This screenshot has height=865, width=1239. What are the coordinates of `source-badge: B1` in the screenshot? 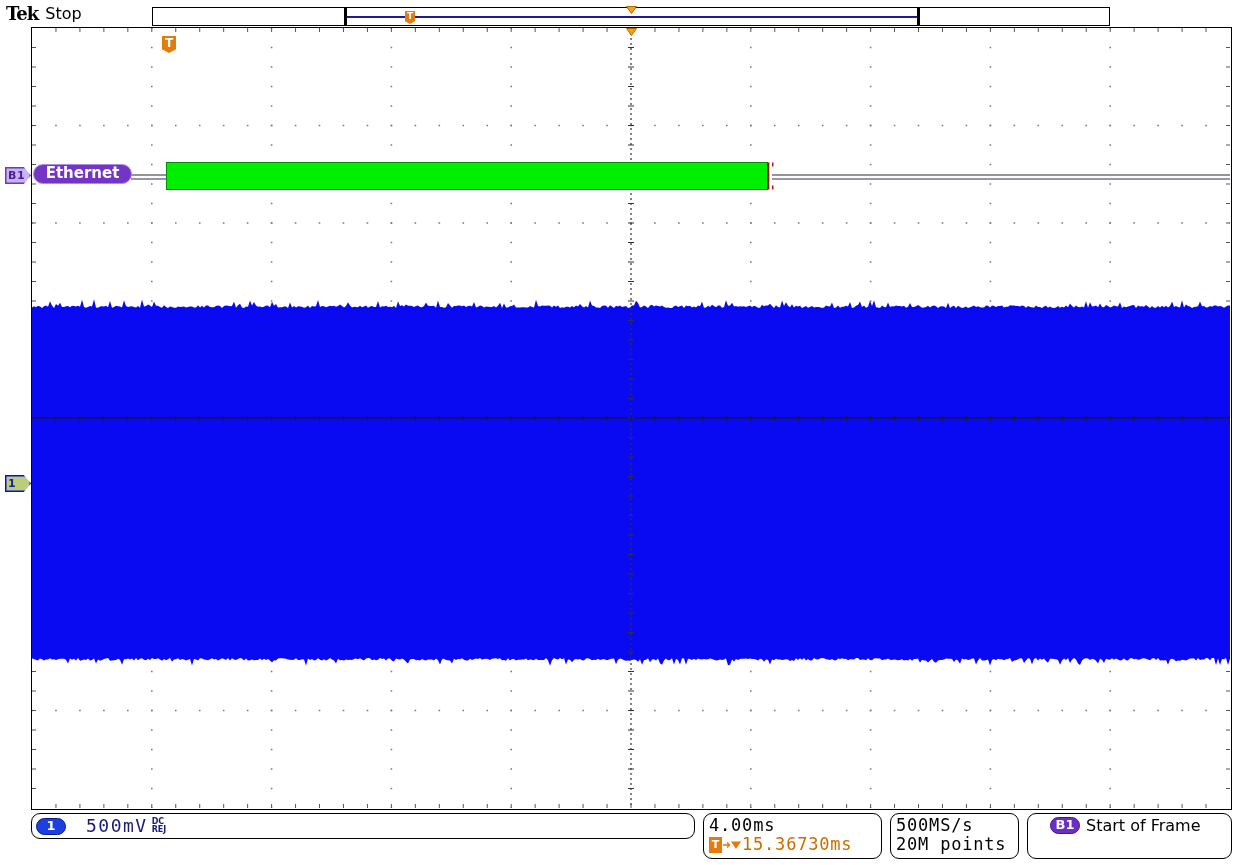 It's located at (1065, 825).